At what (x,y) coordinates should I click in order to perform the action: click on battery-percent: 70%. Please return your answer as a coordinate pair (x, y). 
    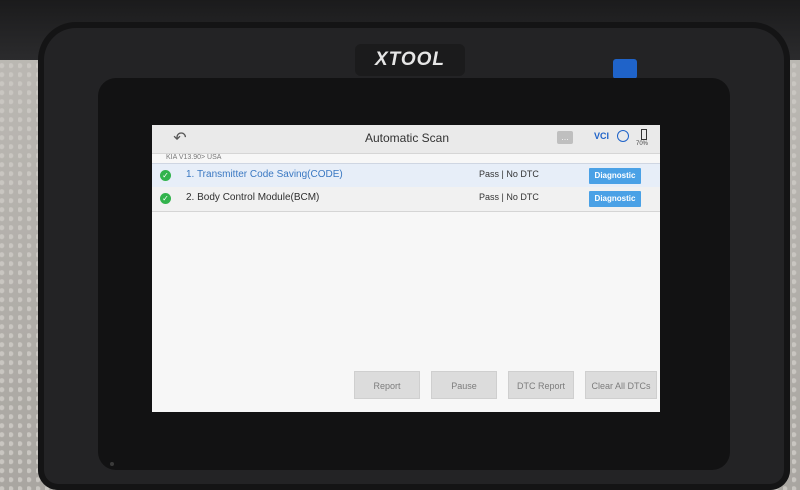
    Looking at the image, I should click on (642, 144).